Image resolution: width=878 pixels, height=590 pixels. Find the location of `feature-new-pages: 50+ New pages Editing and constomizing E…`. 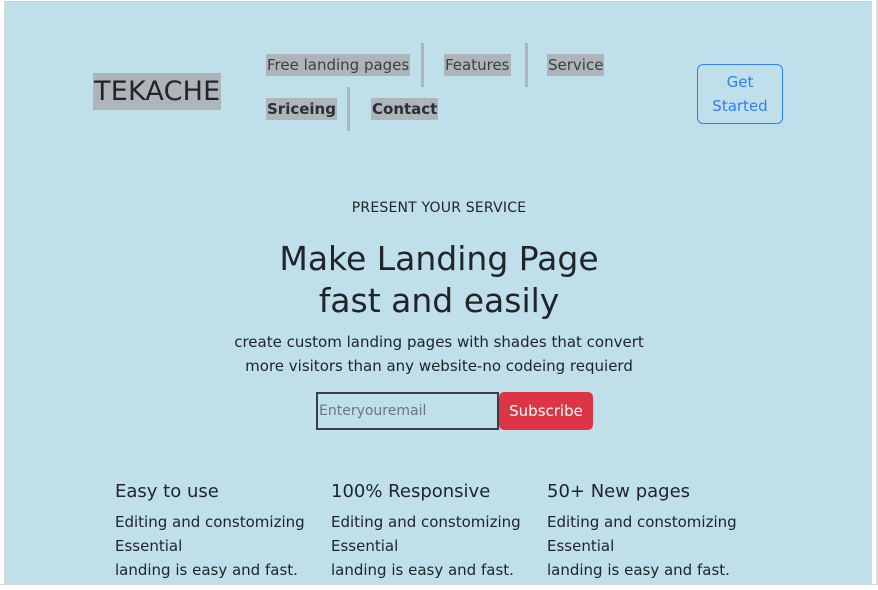

feature-new-pages: 50+ New pages Editing and constomizing E… is located at coordinates (652, 531).